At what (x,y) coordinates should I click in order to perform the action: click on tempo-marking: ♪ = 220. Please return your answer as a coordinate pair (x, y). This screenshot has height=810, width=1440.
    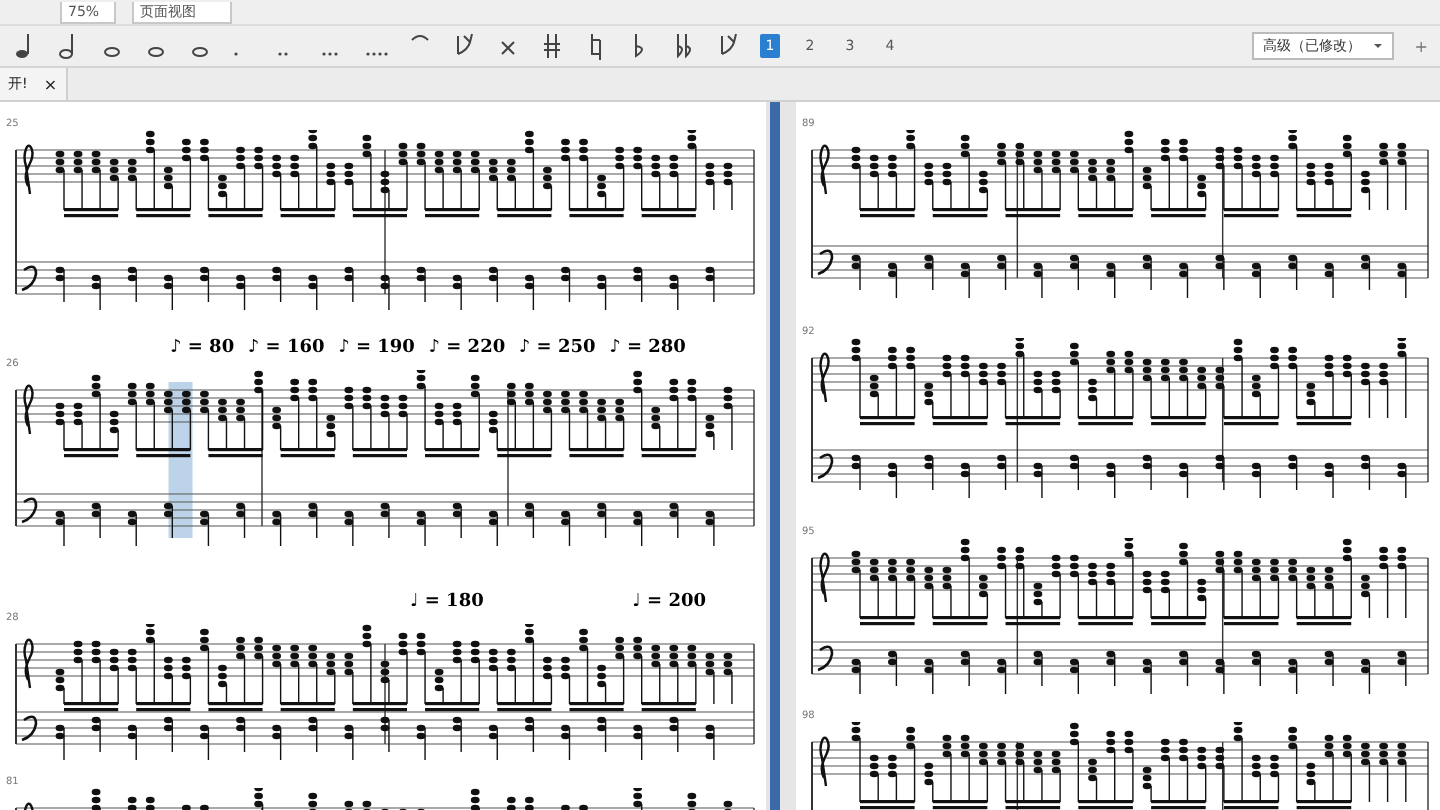
    Looking at the image, I should click on (467, 348).